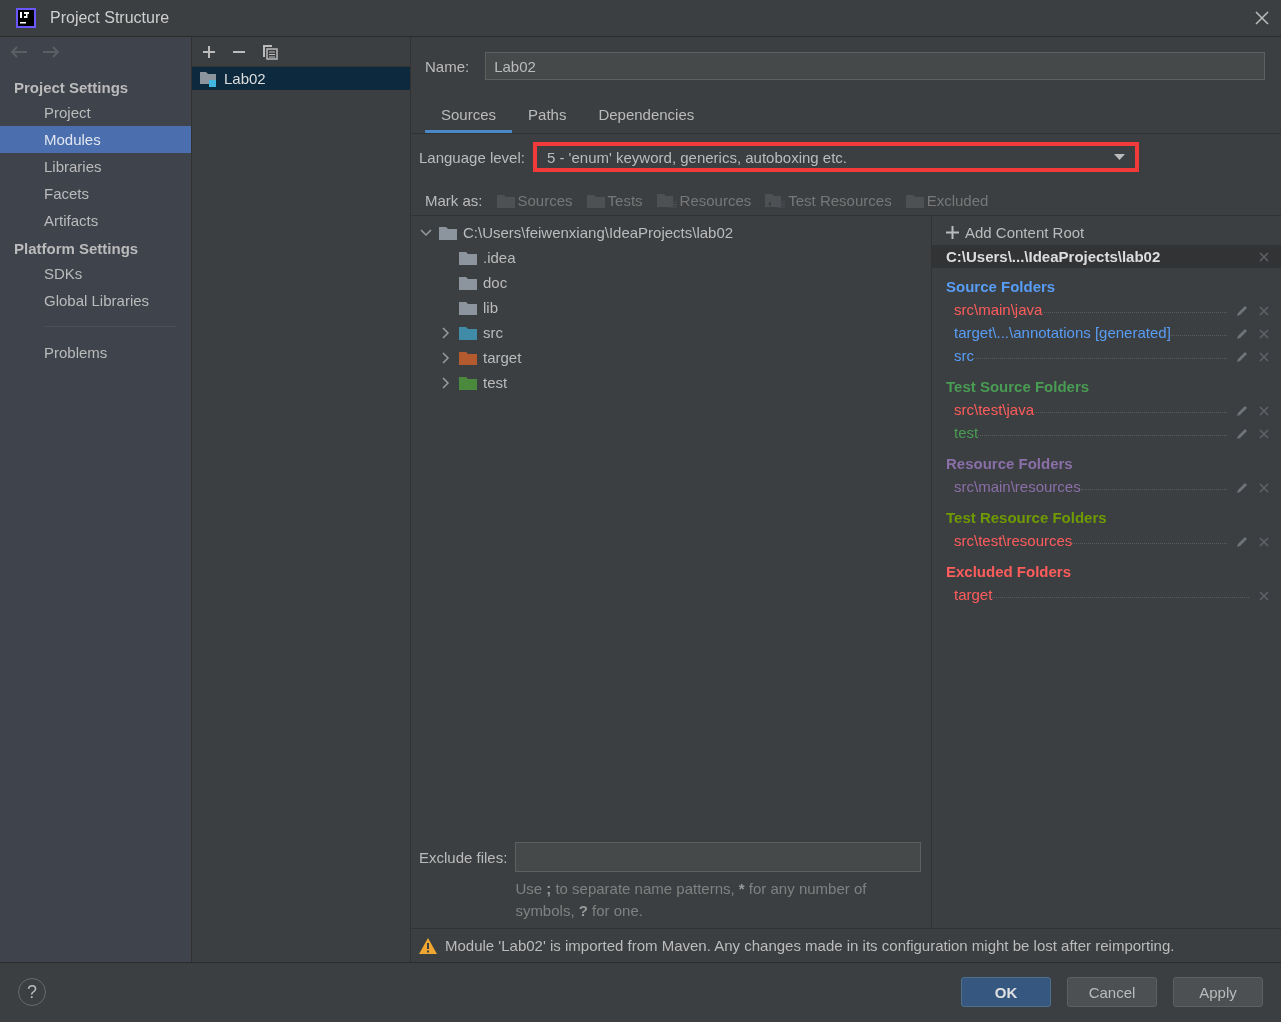 The width and height of the screenshot is (1281, 1022). I want to click on sidebar-item: Problems, so click(95, 352).